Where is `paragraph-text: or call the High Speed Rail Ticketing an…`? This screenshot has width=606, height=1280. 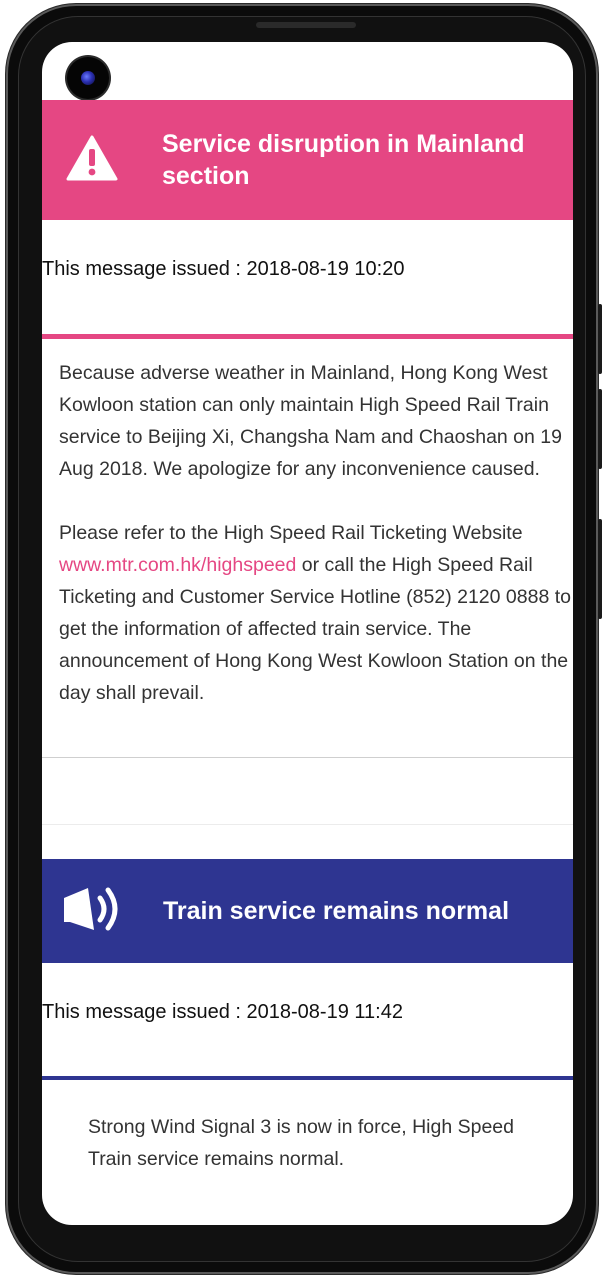 paragraph-text: or call the High Speed Rail Ticketing an… is located at coordinates (315, 629).